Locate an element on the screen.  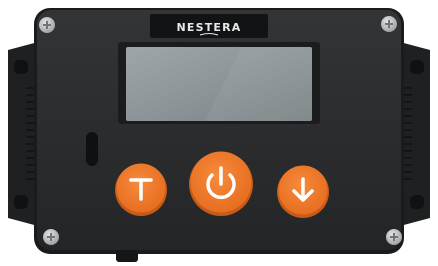
screw-bottom-right is located at coordinates (394, 237).